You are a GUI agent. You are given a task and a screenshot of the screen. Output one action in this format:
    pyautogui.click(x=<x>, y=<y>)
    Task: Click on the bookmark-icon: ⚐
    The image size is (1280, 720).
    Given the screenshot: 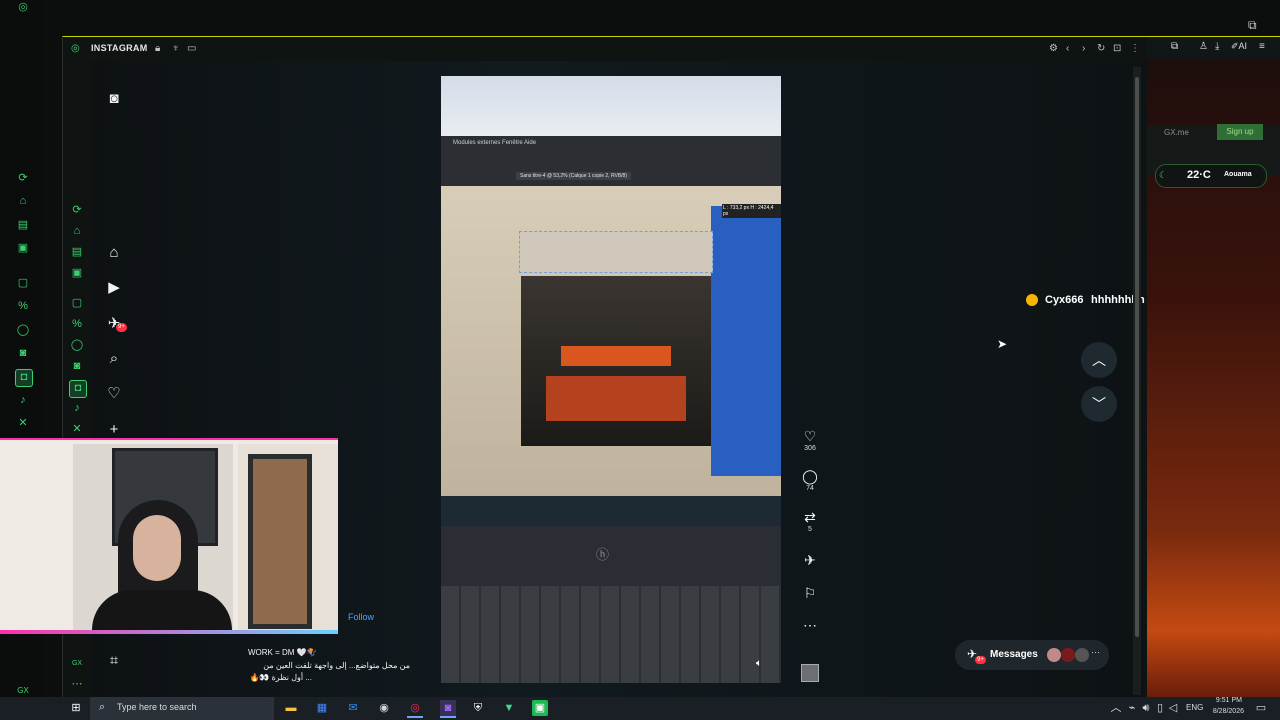 What is the action you would take?
    pyautogui.click(x=810, y=593)
    